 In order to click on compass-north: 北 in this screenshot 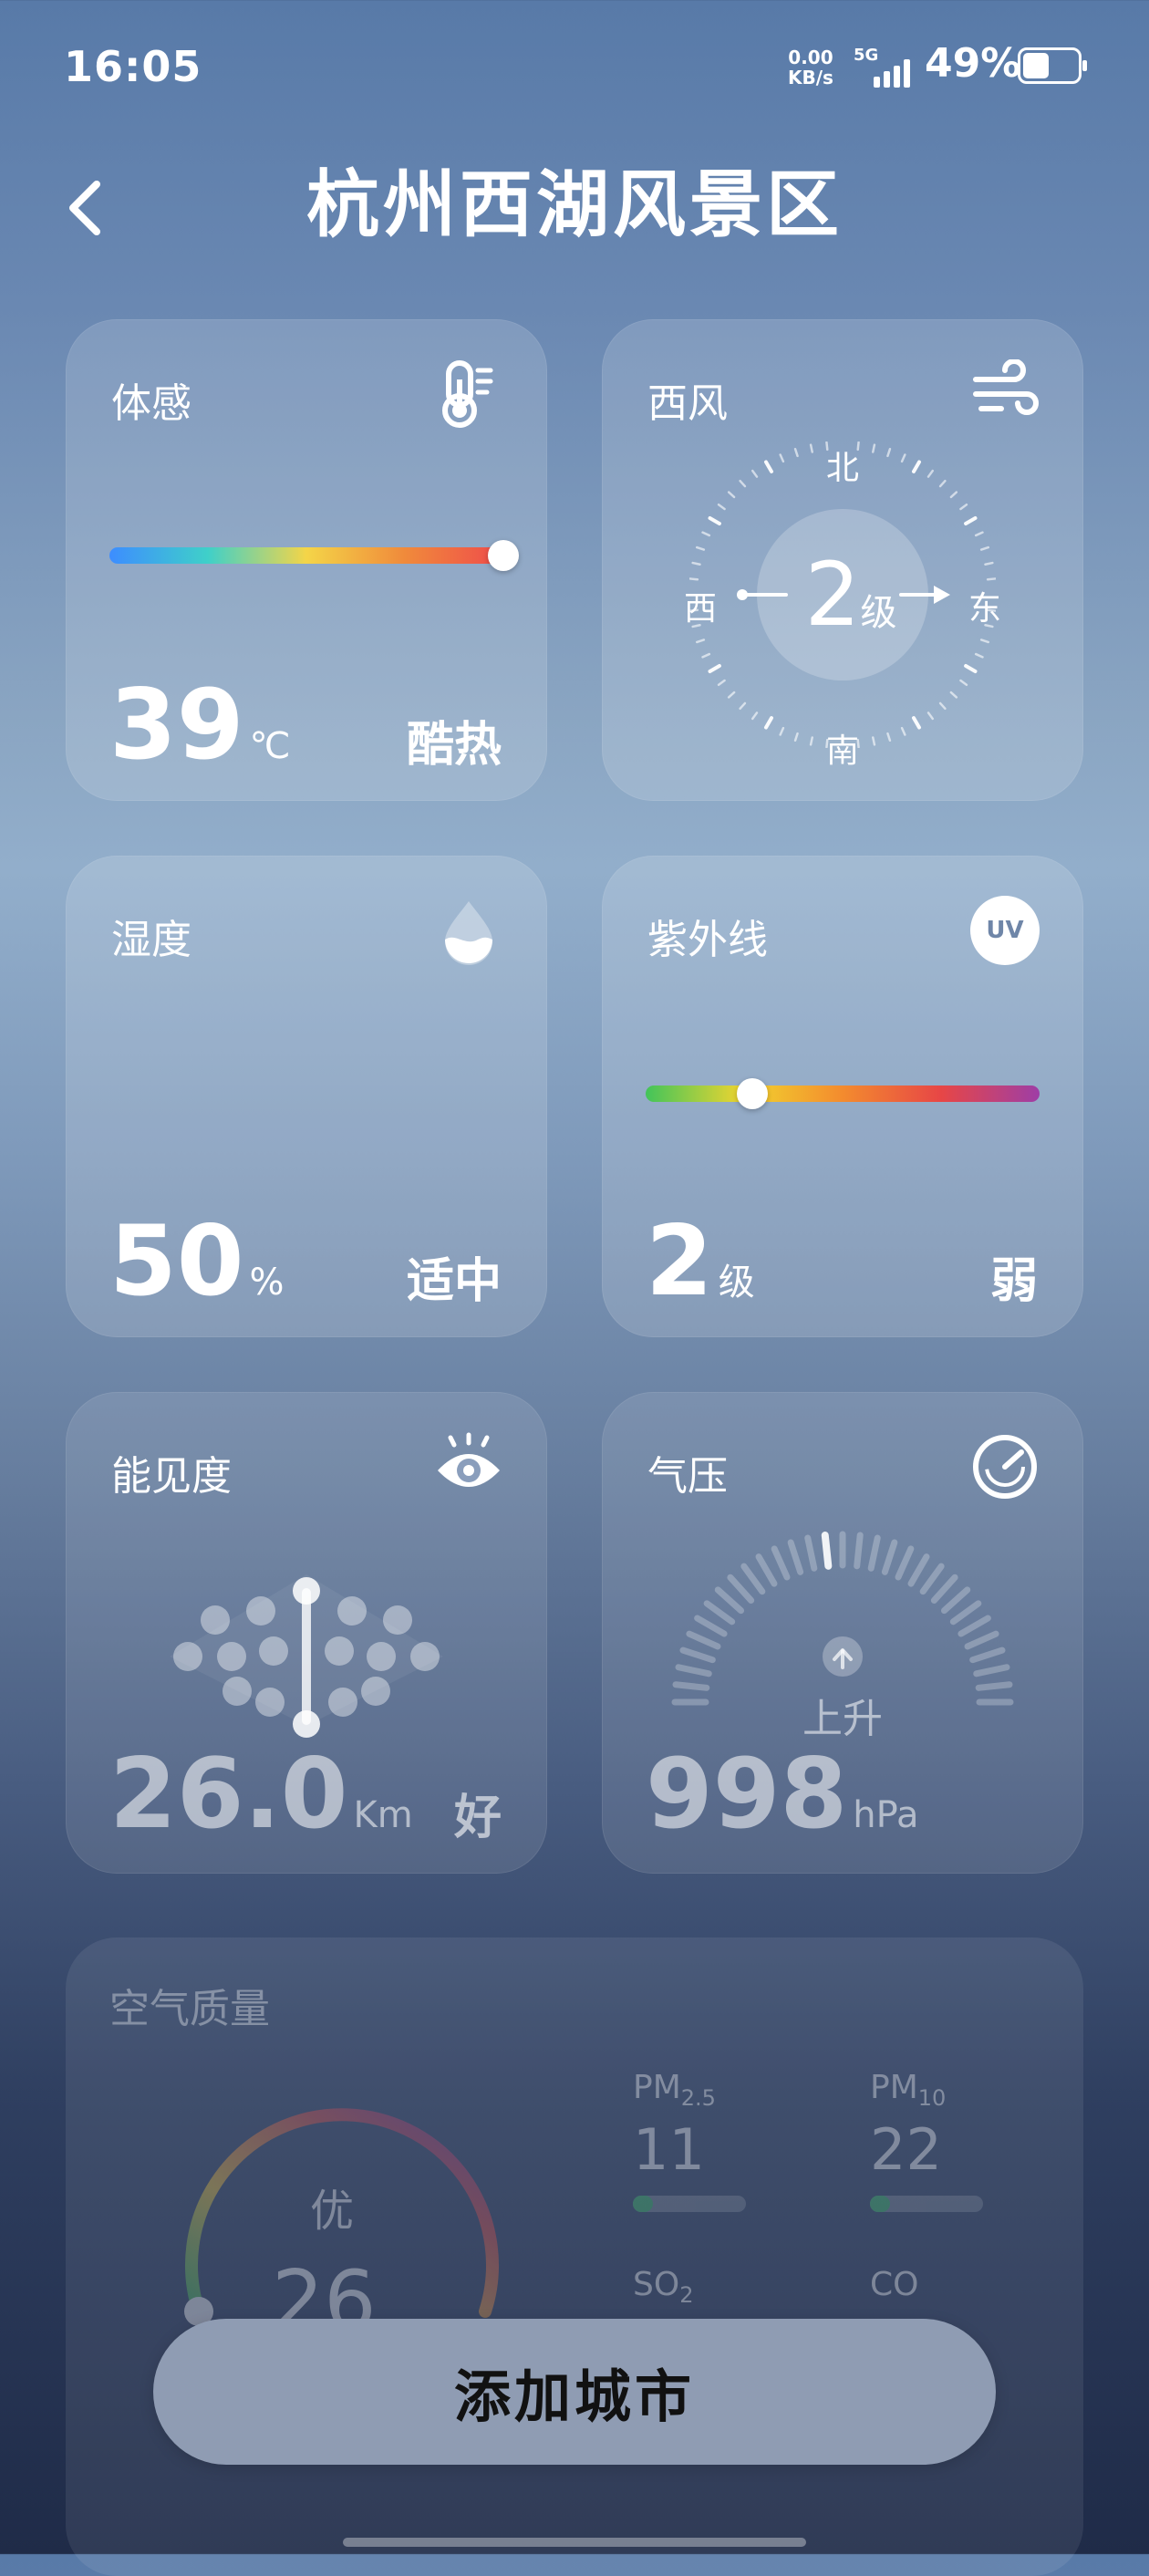, I will do `click(843, 469)`.